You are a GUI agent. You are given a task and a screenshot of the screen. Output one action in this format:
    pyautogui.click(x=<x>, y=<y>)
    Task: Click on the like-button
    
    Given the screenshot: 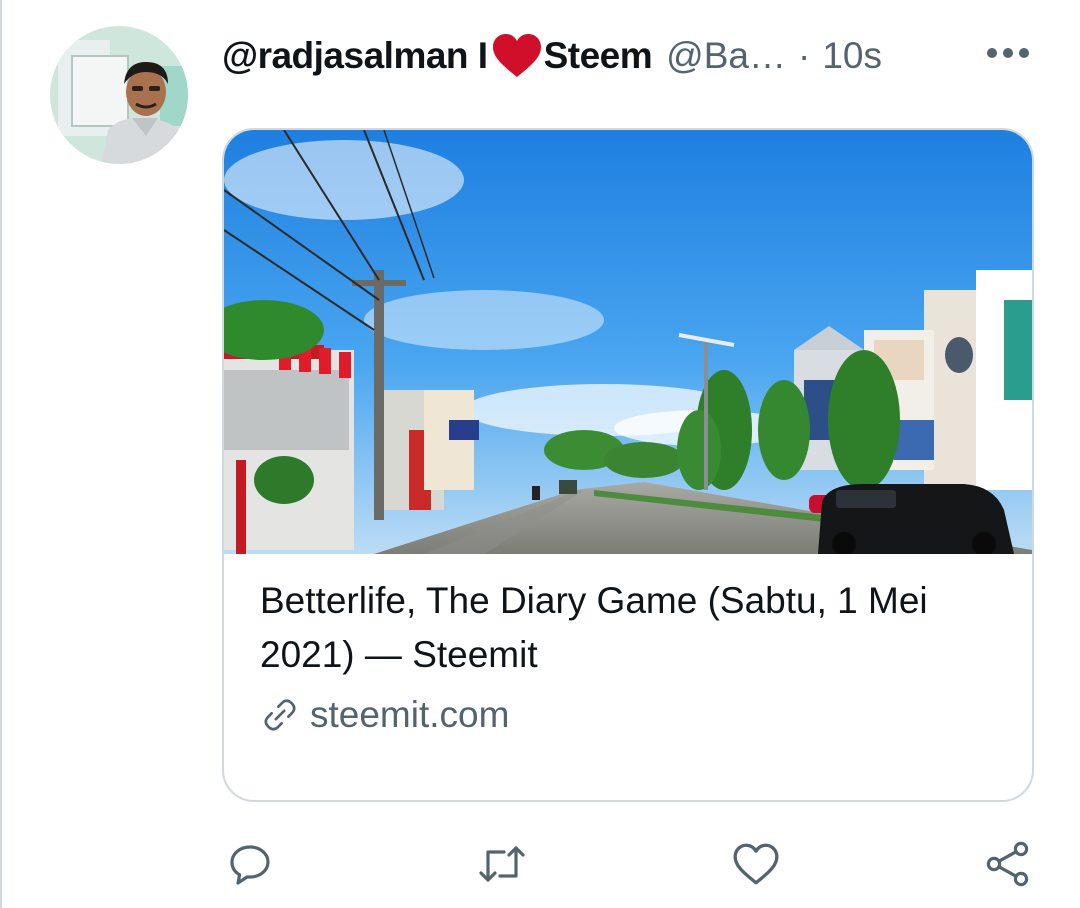 What is the action you would take?
    pyautogui.click(x=756, y=864)
    